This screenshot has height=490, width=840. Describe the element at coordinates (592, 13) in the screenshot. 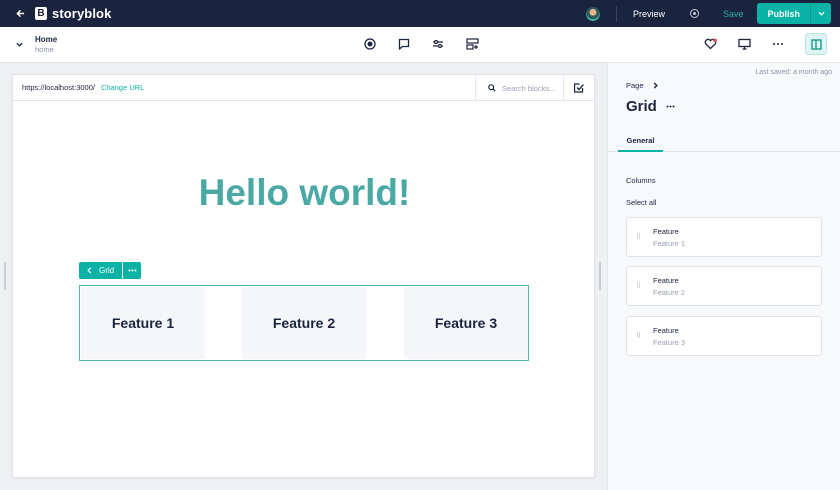

I see `user-avatar` at that location.